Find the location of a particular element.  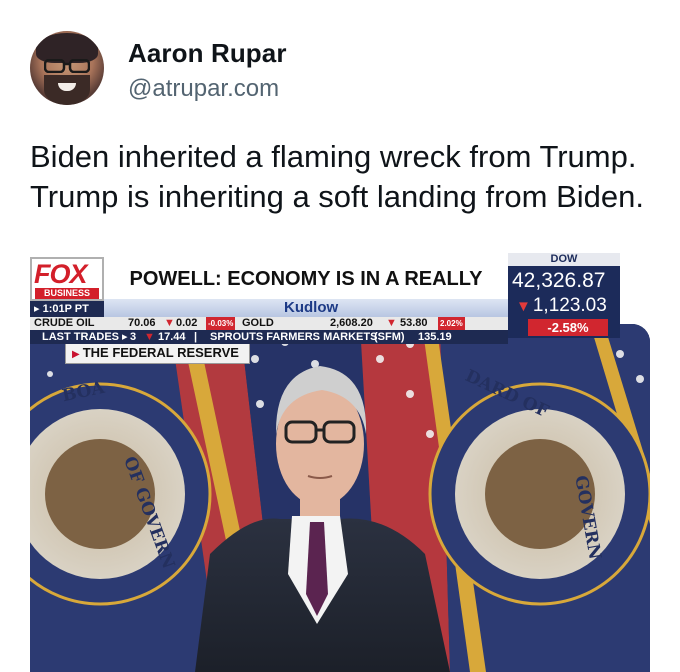

ticker-arrow-icon: ▸ is located at coordinates (125, 337).